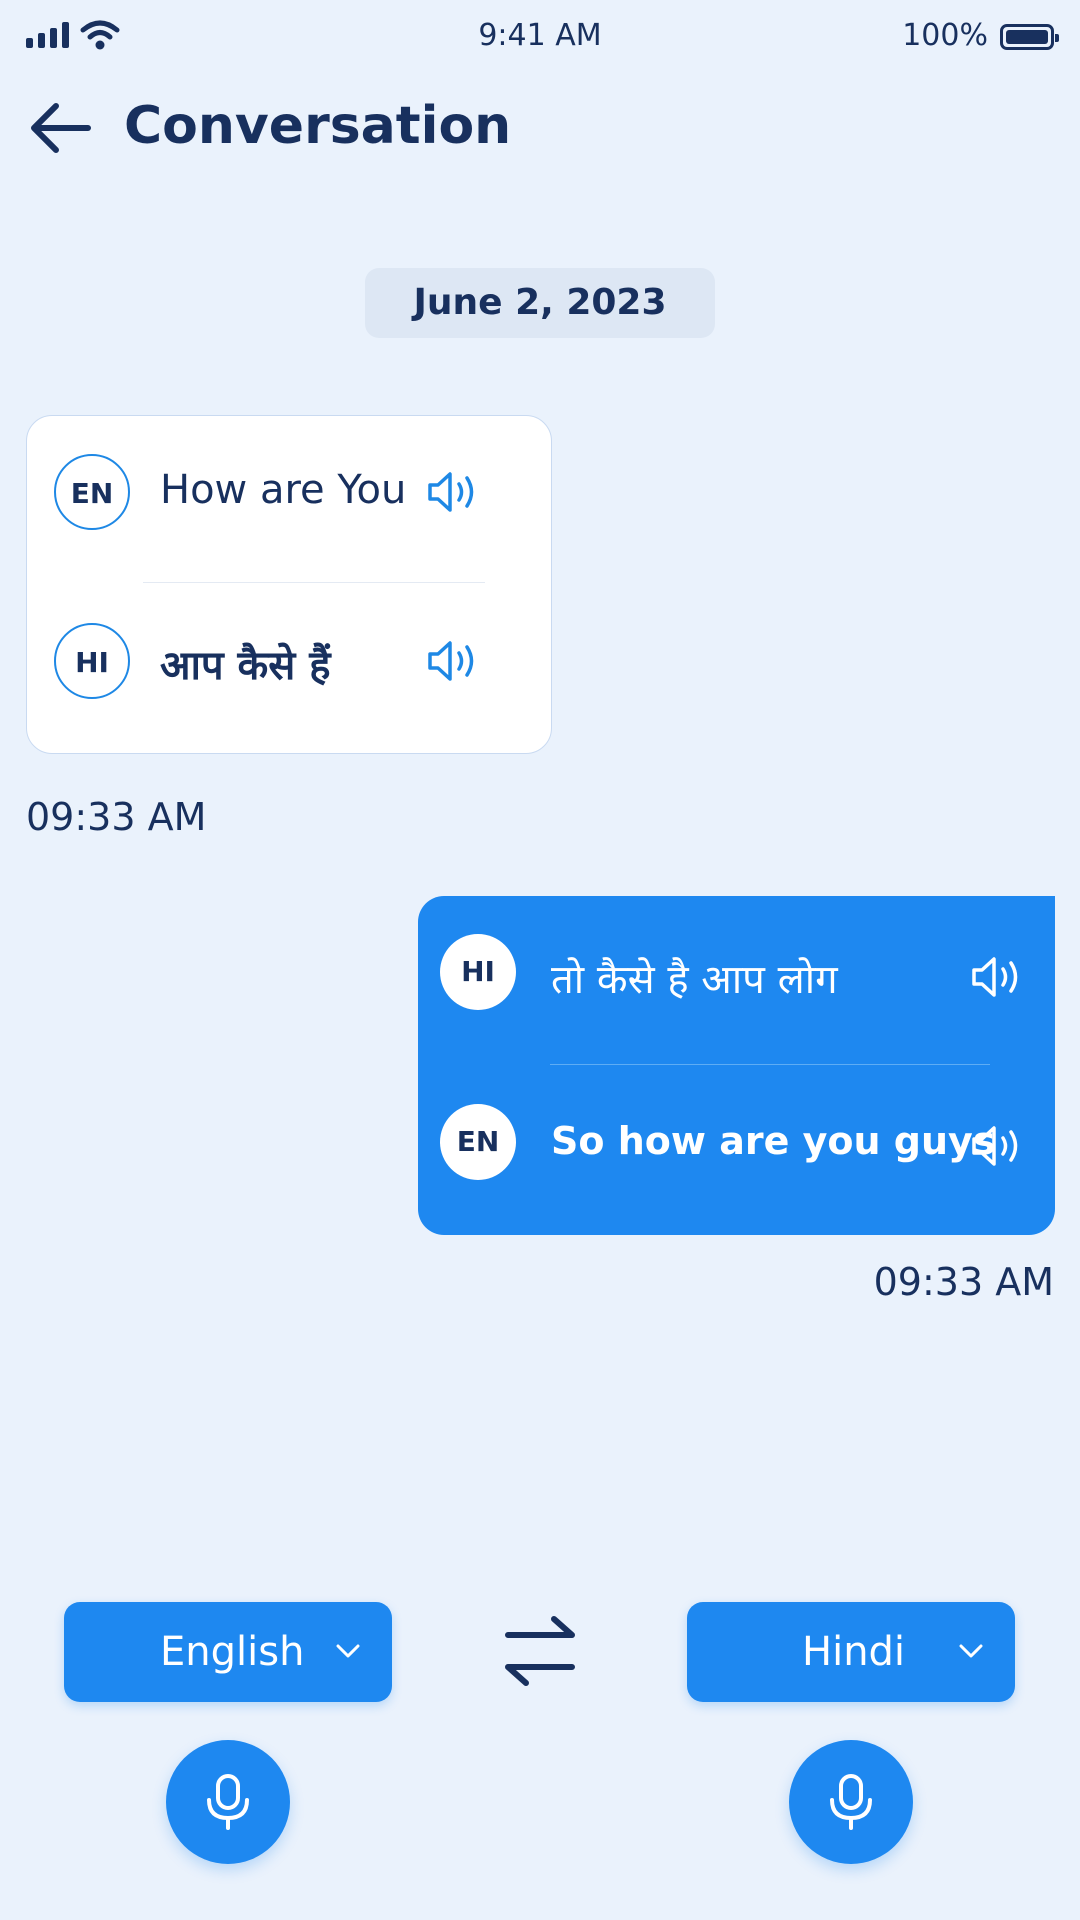 This screenshot has width=1080, height=1920. Describe the element at coordinates (318, 126) in the screenshot. I see `page-title: Conversation` at that location.